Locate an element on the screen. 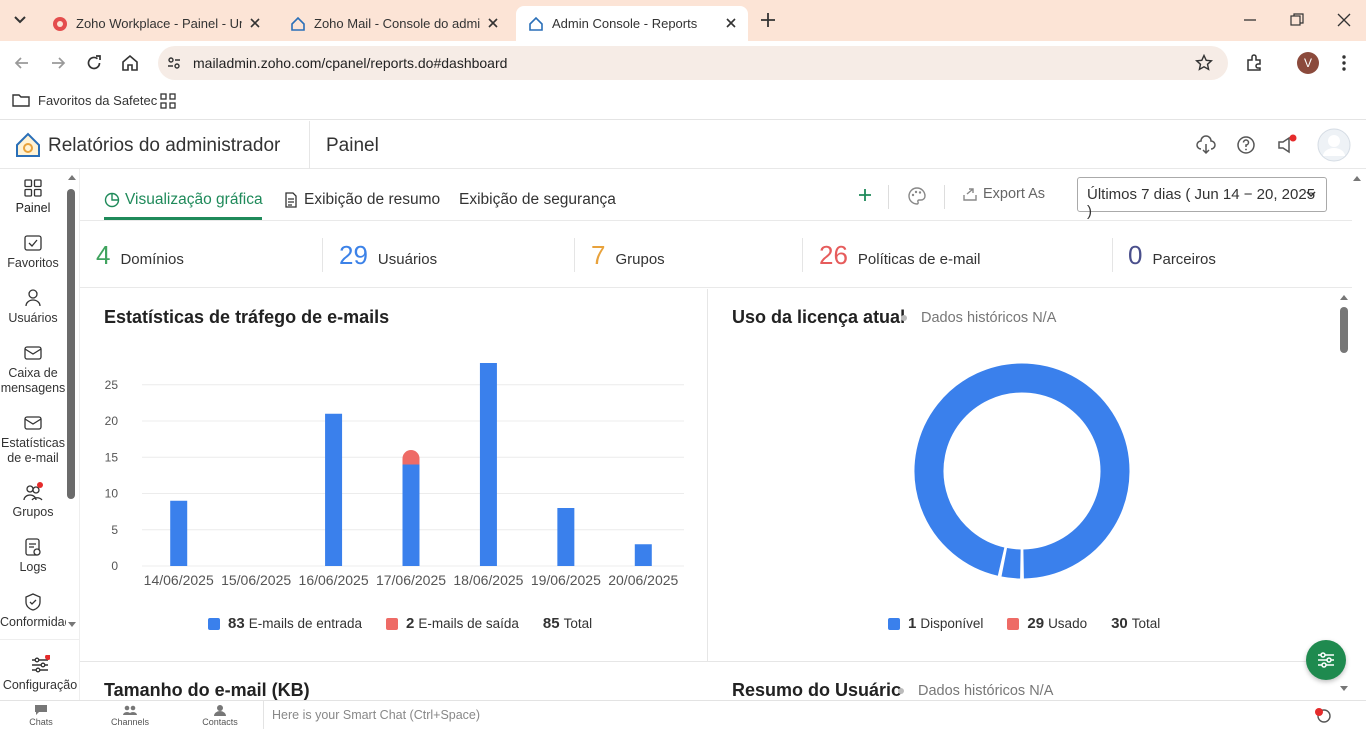 The height and width of the screenshot is (729, 1366). license-donut-chart is located at coordinates (1022, 471).